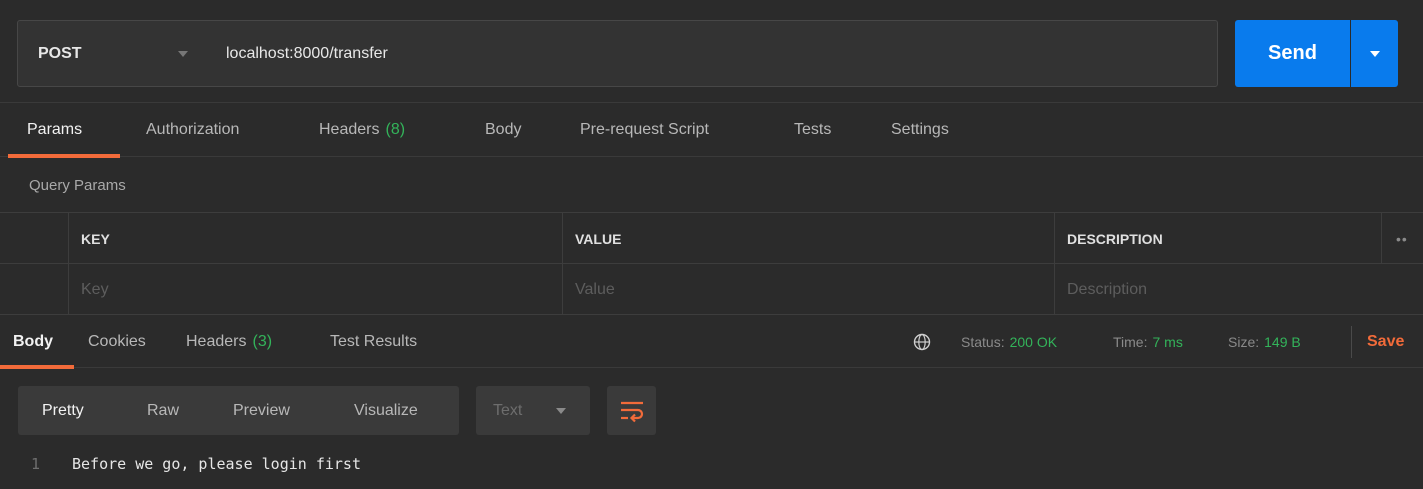 This screenshot has width=1423, height=489. I want to click on response-tab-body: Body, so click(33, 342).